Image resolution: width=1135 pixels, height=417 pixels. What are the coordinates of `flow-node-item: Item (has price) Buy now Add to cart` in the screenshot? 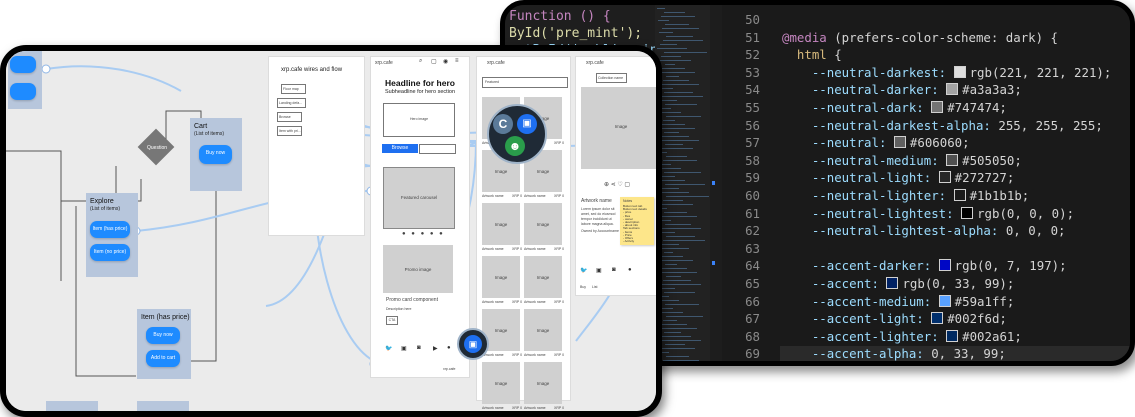 It's located at (164, 344).